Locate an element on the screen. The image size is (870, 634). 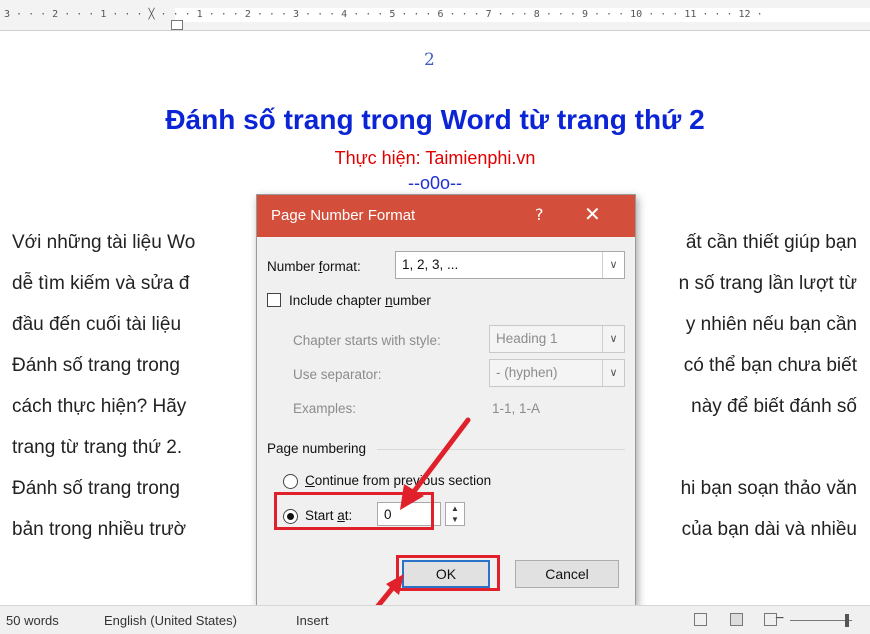
language-indicator: English (United States) is located at coordinates (170, 620).